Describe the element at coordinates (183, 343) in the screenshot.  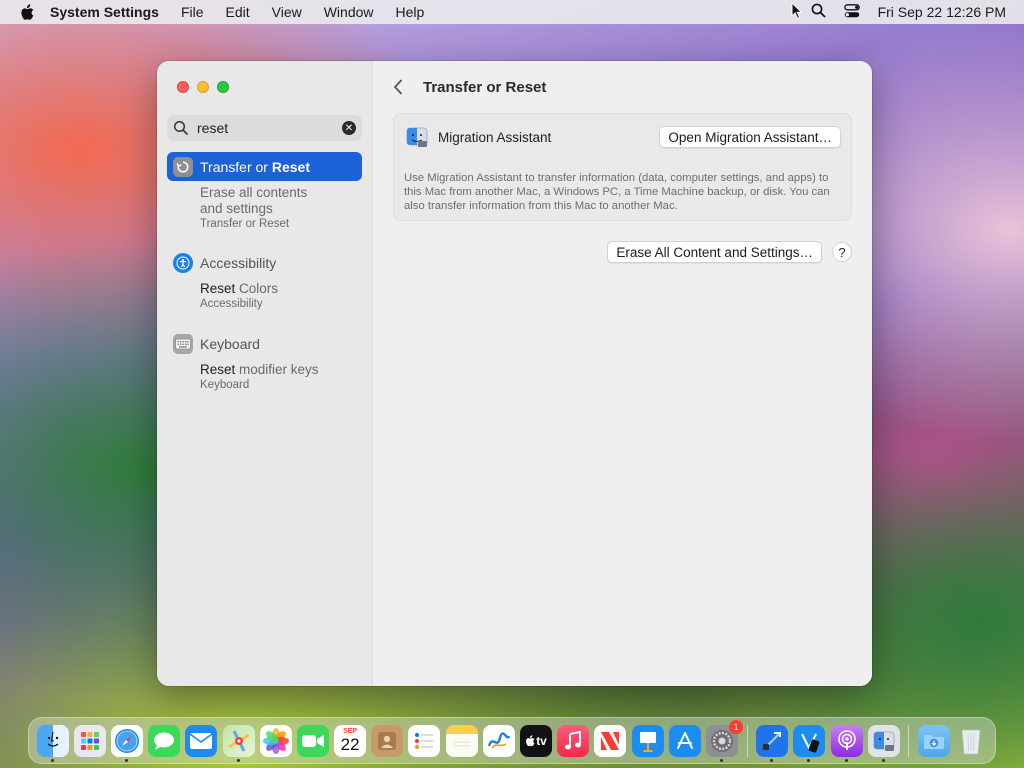
I see `keyboard-icon` at that location.